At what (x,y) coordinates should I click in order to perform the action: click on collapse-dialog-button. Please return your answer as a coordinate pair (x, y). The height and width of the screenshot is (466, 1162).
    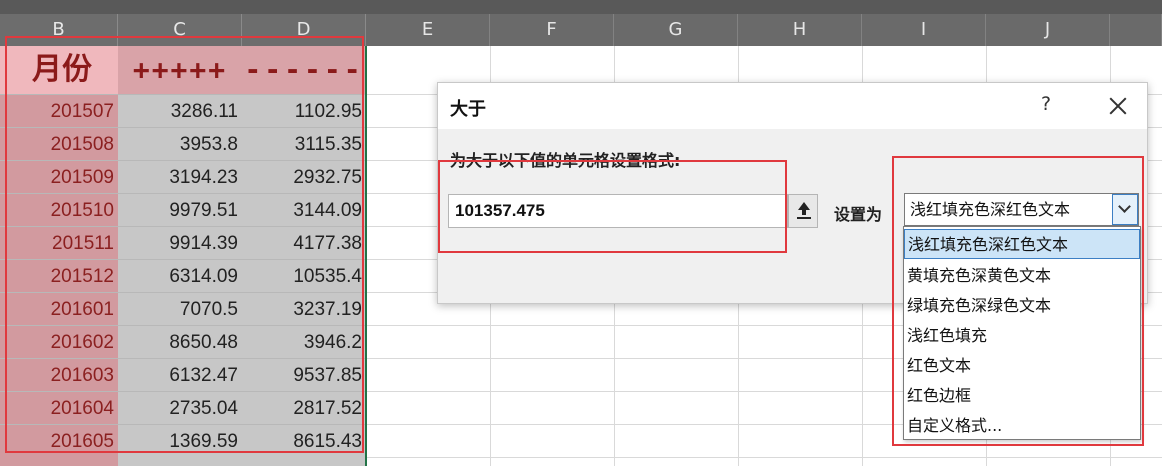
    Looking at the image, I should click on (803, 211).